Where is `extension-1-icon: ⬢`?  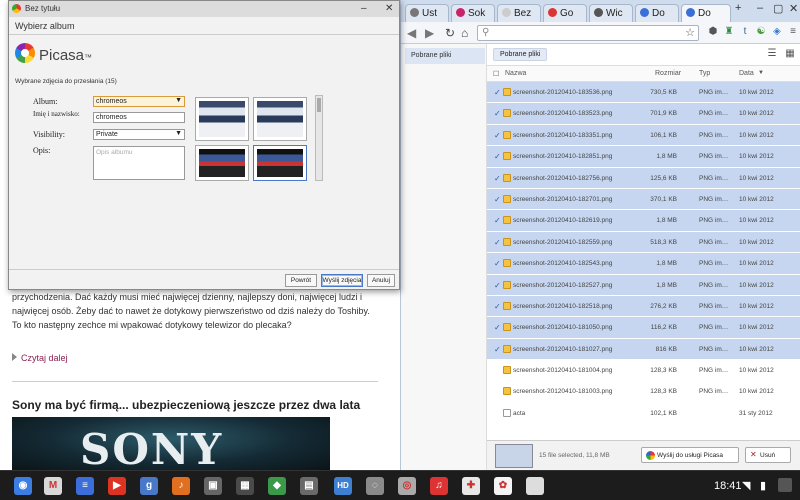 extension-1-icon: ⬢ is located at coordinates (713, 32).